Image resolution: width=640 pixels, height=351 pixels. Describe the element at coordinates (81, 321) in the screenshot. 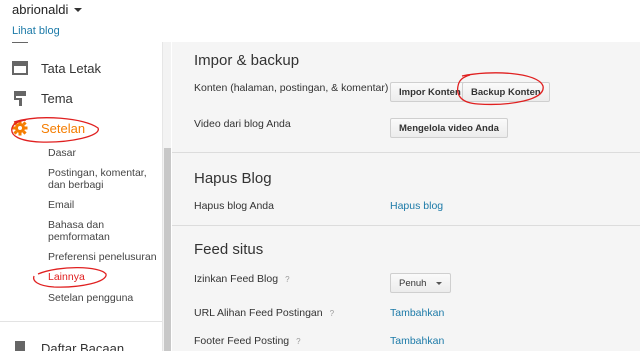

I see `sidebar-divider` at that location.